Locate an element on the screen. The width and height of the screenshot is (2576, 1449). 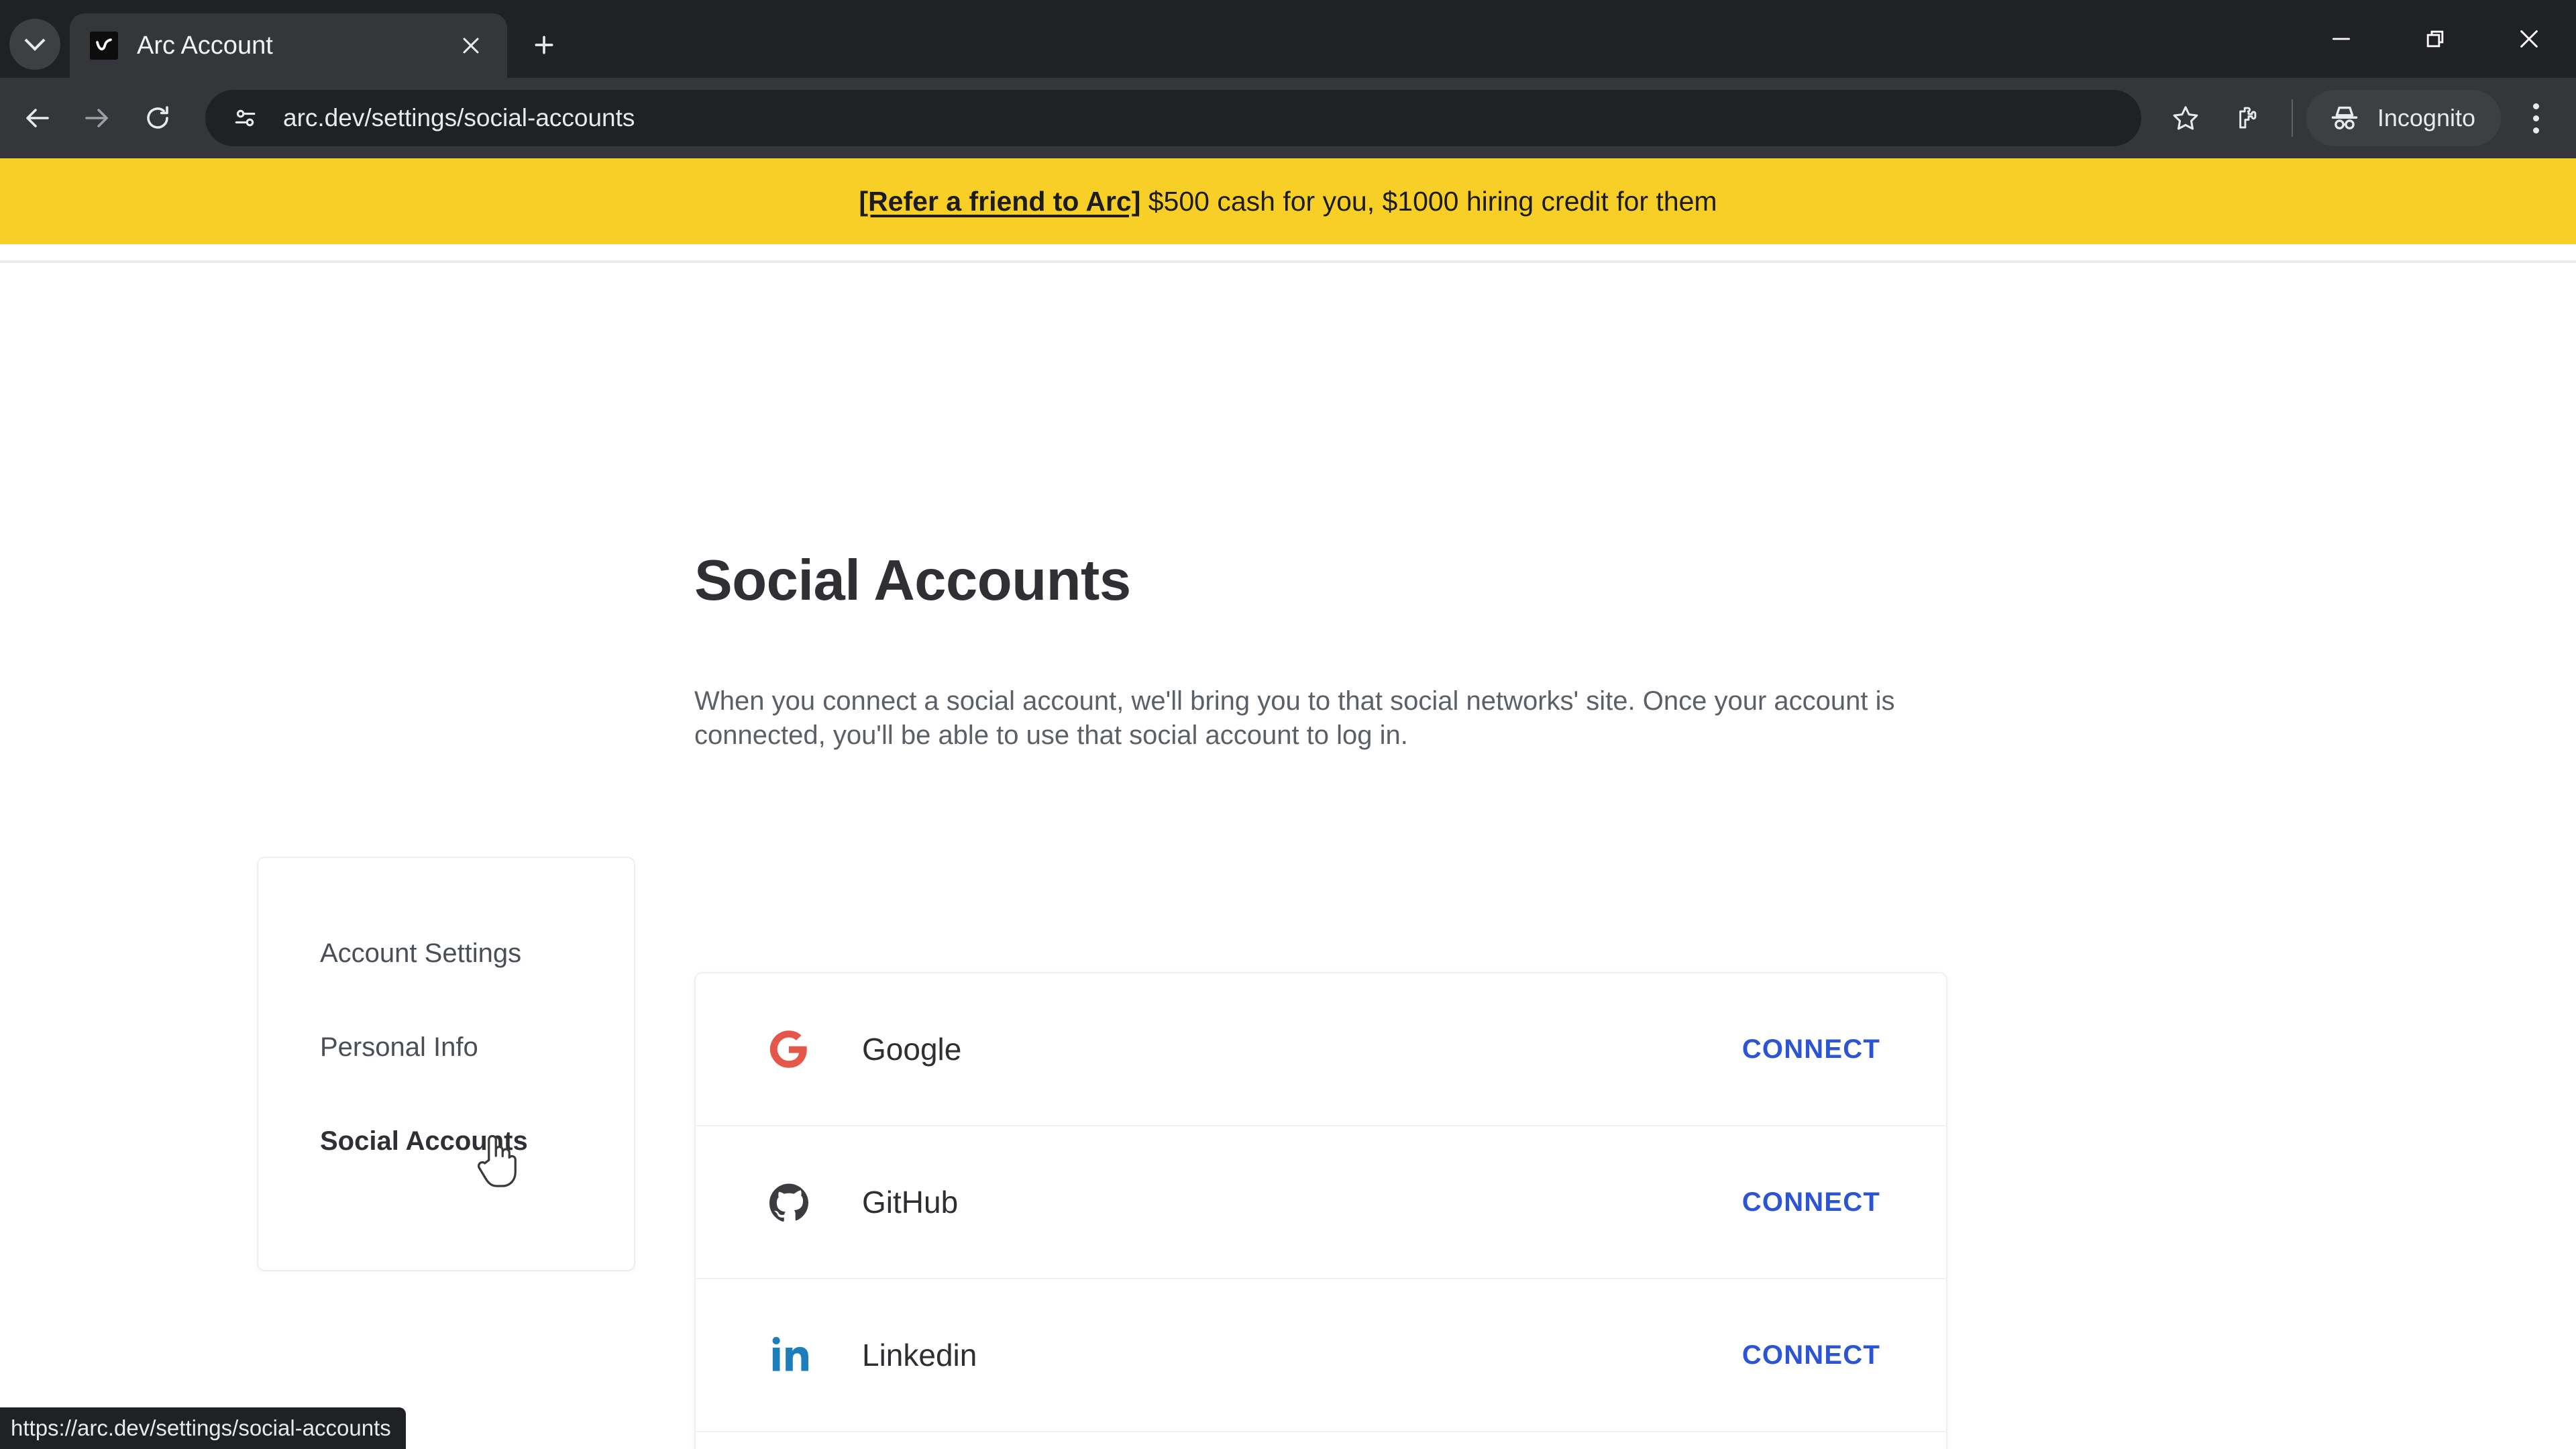
restore-icon is located at coordinates (2435, 39).